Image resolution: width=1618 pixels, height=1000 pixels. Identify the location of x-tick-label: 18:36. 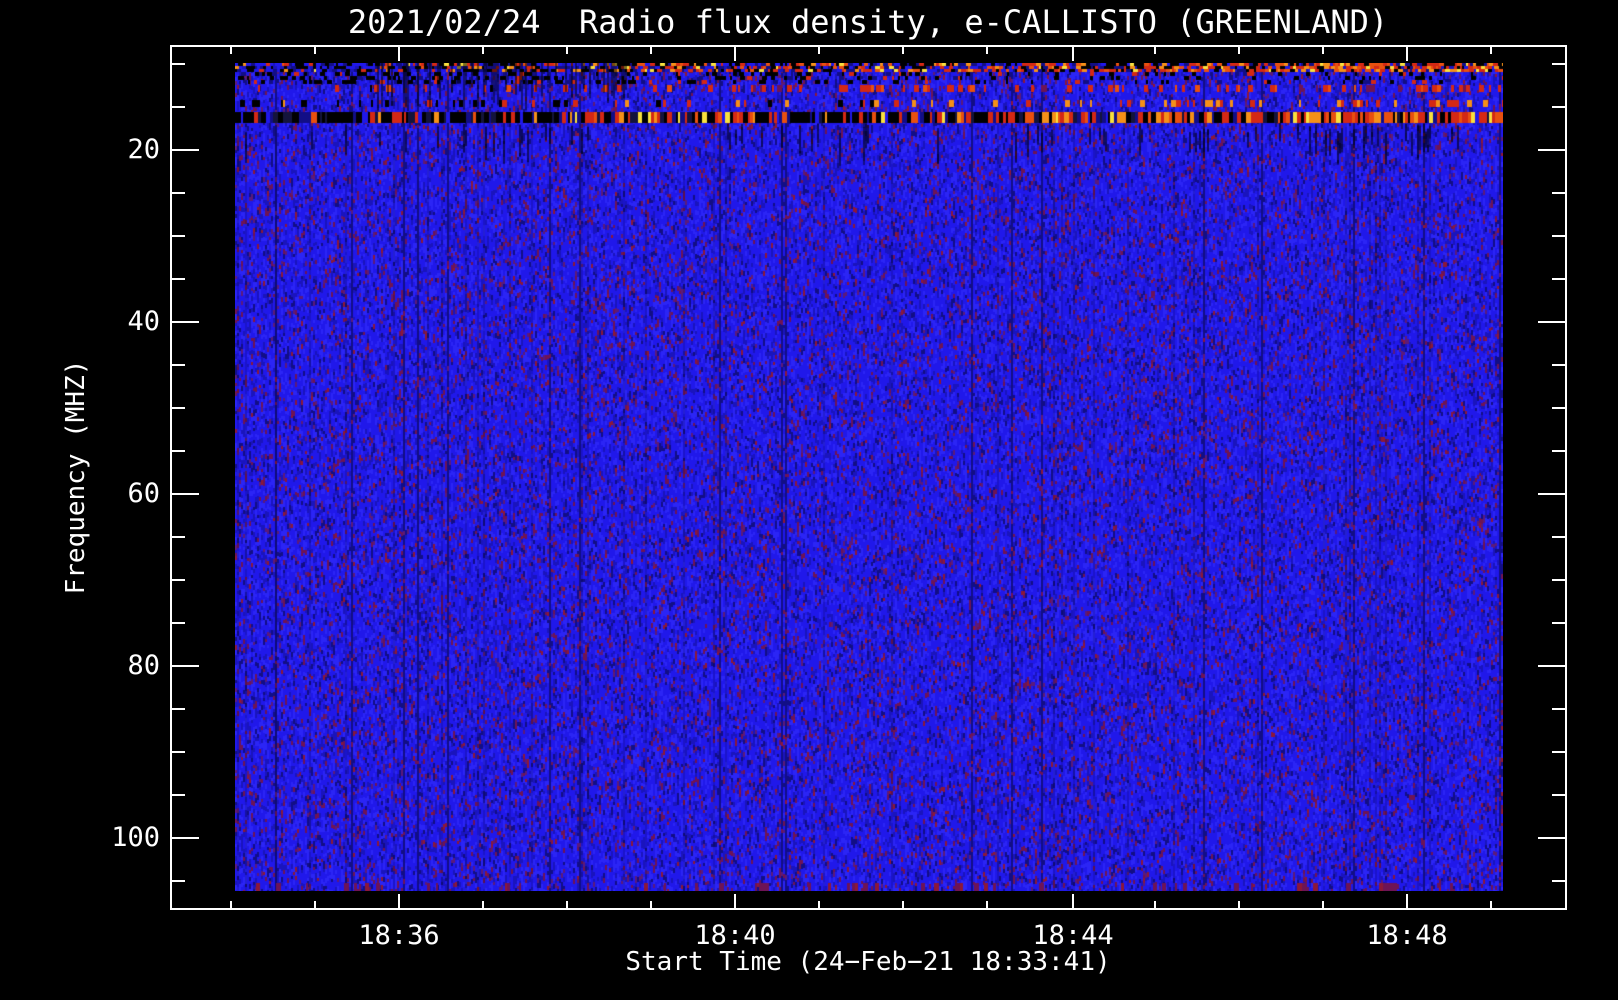
(399, 935).